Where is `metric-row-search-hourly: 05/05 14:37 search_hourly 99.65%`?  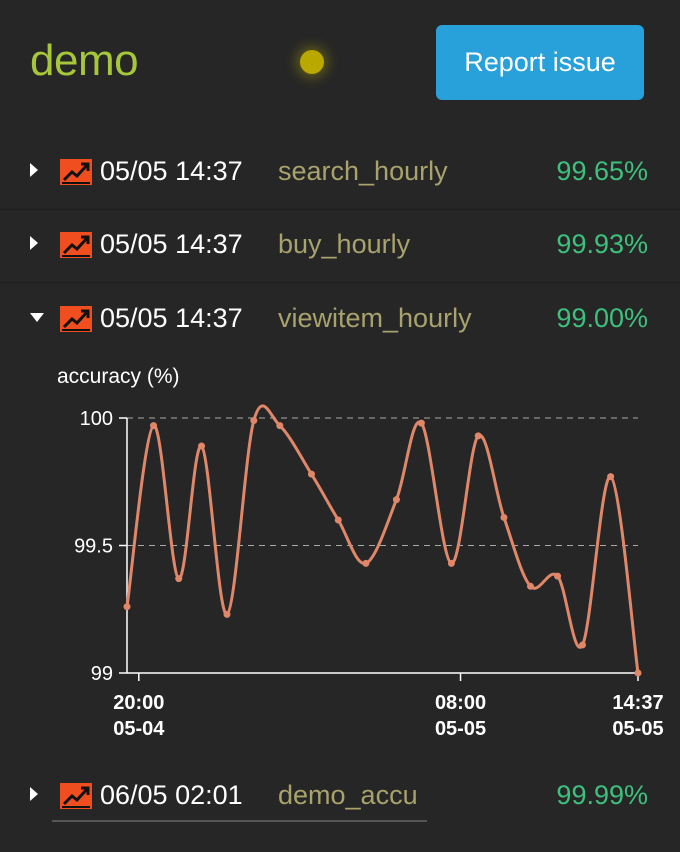
metric-row-search-hourly: 05/05 14:37 search_hourly 99.65% is located at coordinates (340, 173).